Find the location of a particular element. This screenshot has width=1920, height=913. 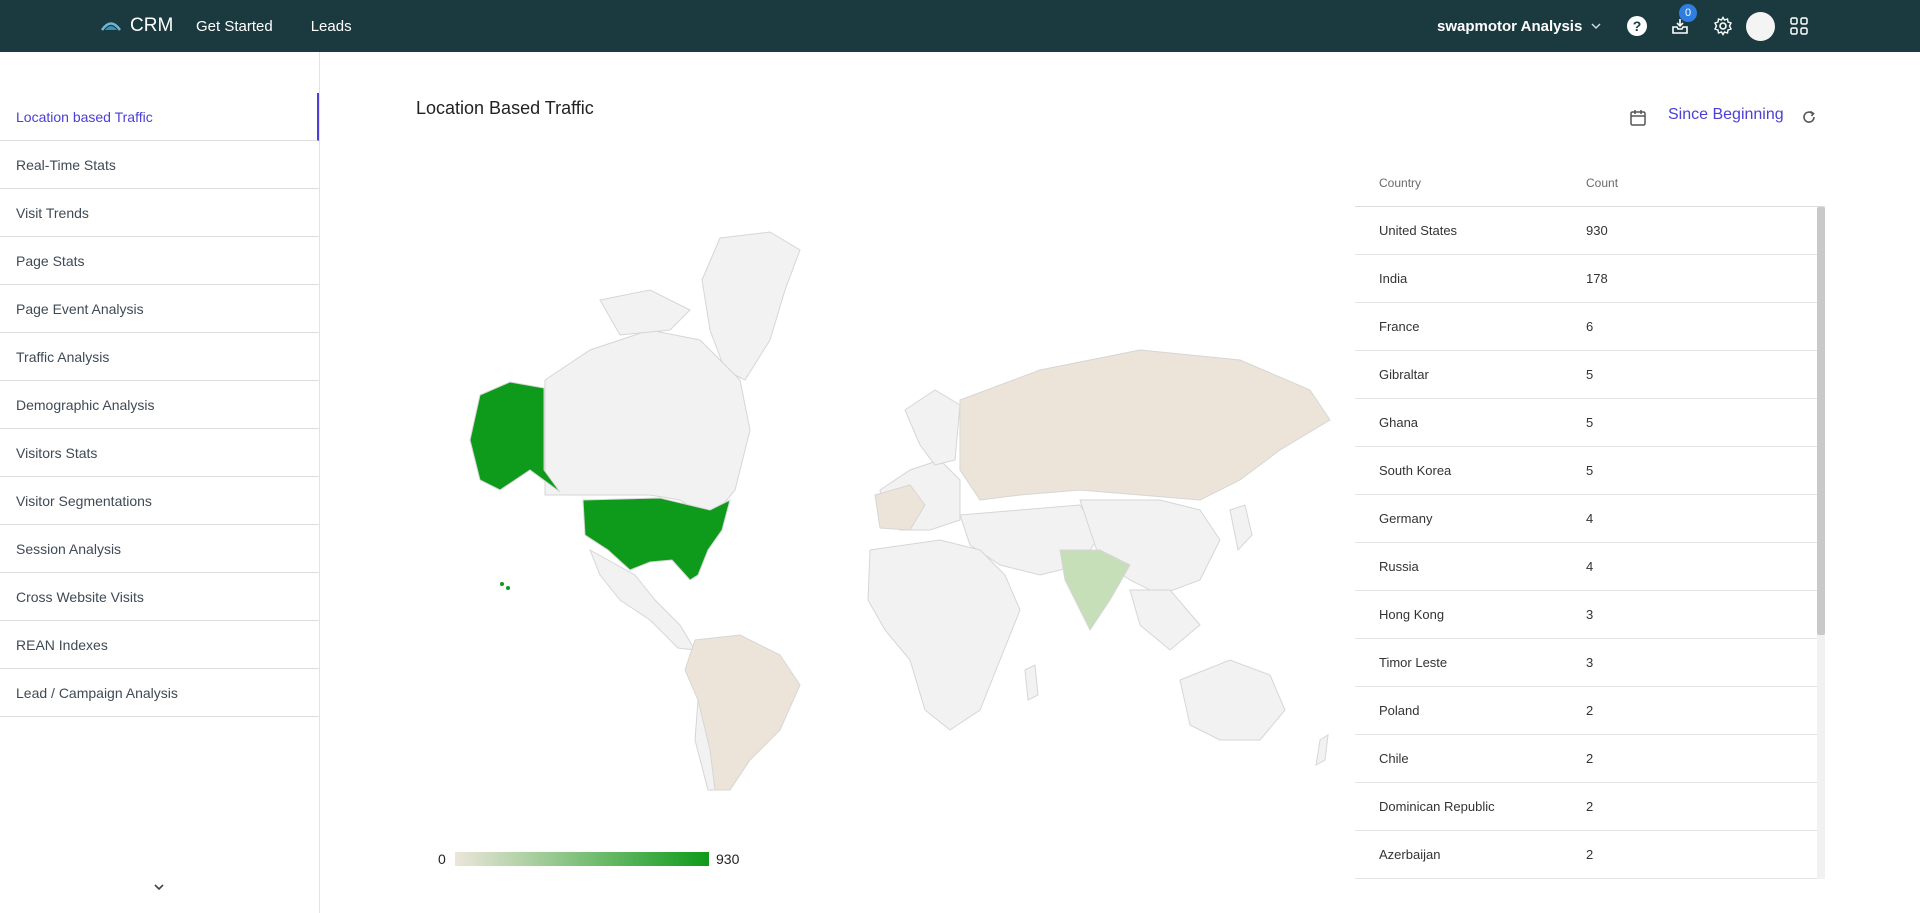

legend-gradient is located at coordinates (582, 859).